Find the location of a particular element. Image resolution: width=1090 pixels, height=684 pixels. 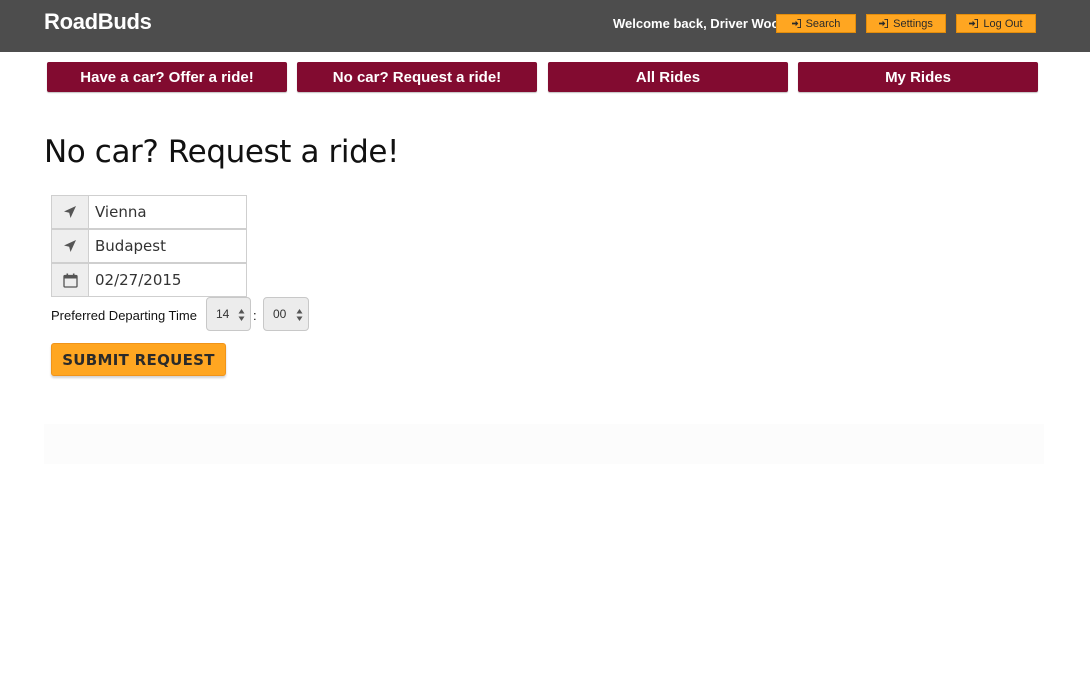

nav-offer-ride: Have a car? Offer a ride! is located at coordinates (167, 77).